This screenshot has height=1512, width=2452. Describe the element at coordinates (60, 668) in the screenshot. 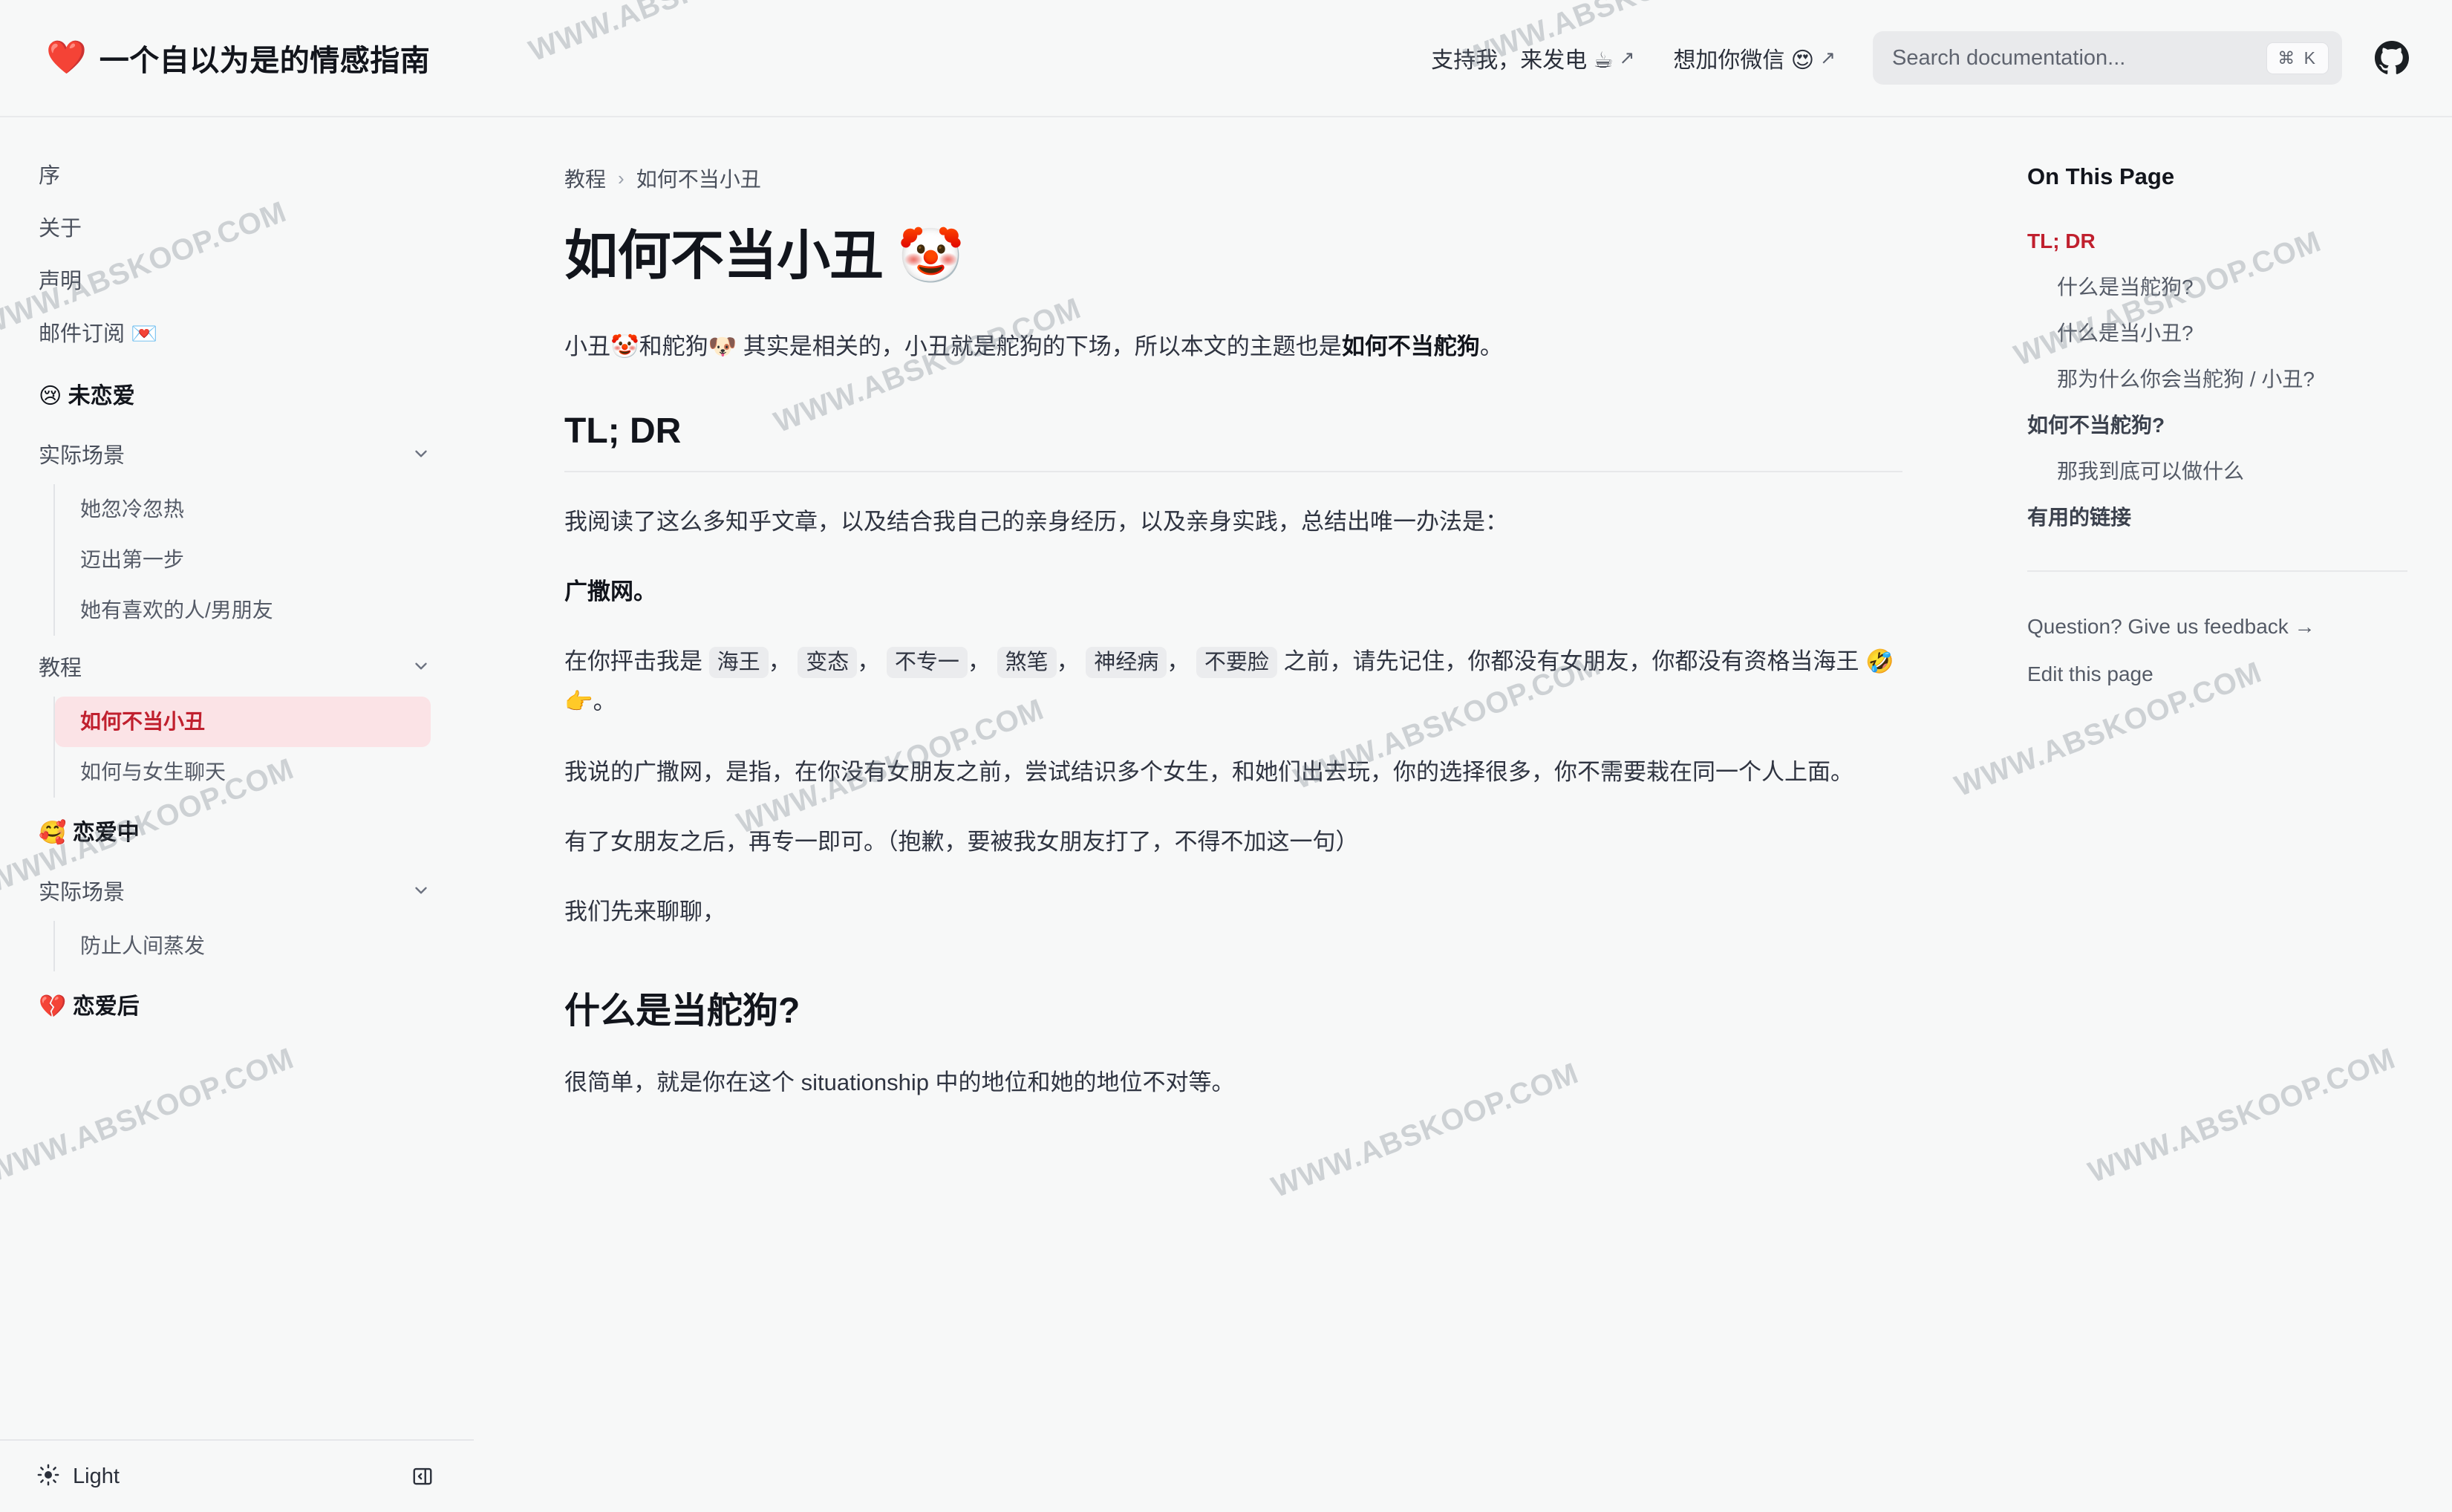

I see `sidebar-group-label: 教程` at that location.